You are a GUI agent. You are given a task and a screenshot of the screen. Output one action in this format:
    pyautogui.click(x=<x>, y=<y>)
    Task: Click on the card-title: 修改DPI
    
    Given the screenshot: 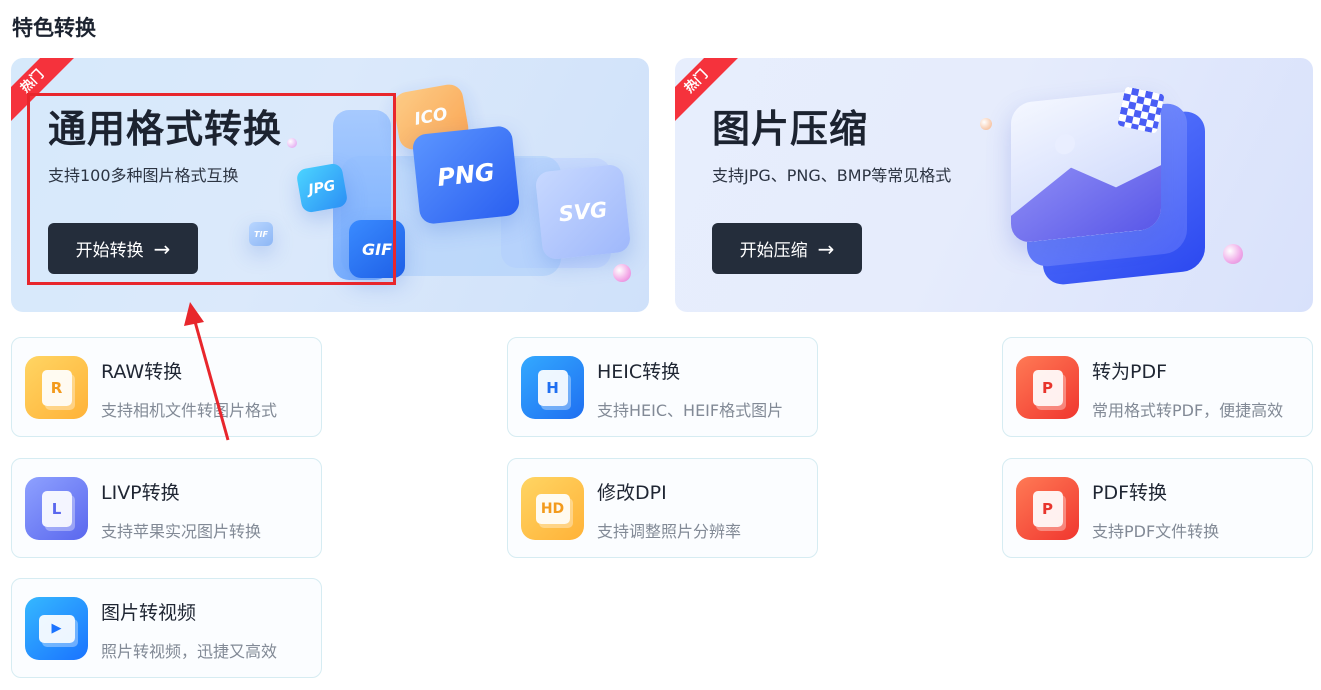 What is the action you would take?
    pyautogui.click(x=632, y=493)
    